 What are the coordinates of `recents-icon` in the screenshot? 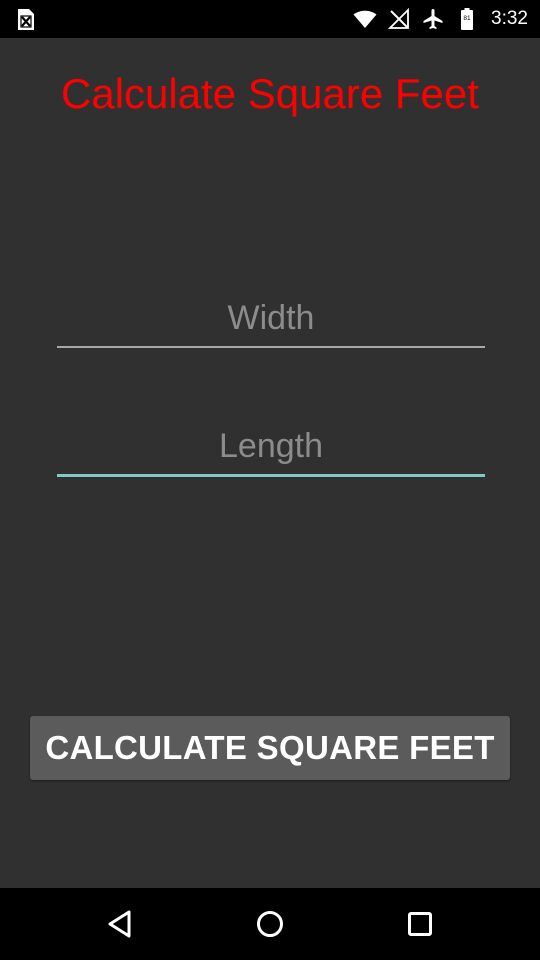 It's located at (420, 924).